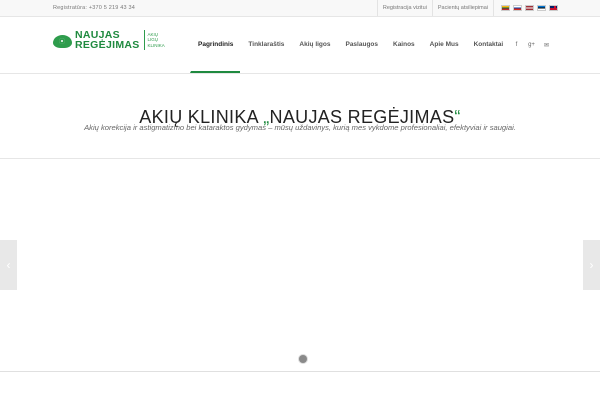  What do you see at coordinates (403, 45) in the screenshot?
I see `nav-item-kainos: Kainos` at bounding box center [403, 45].